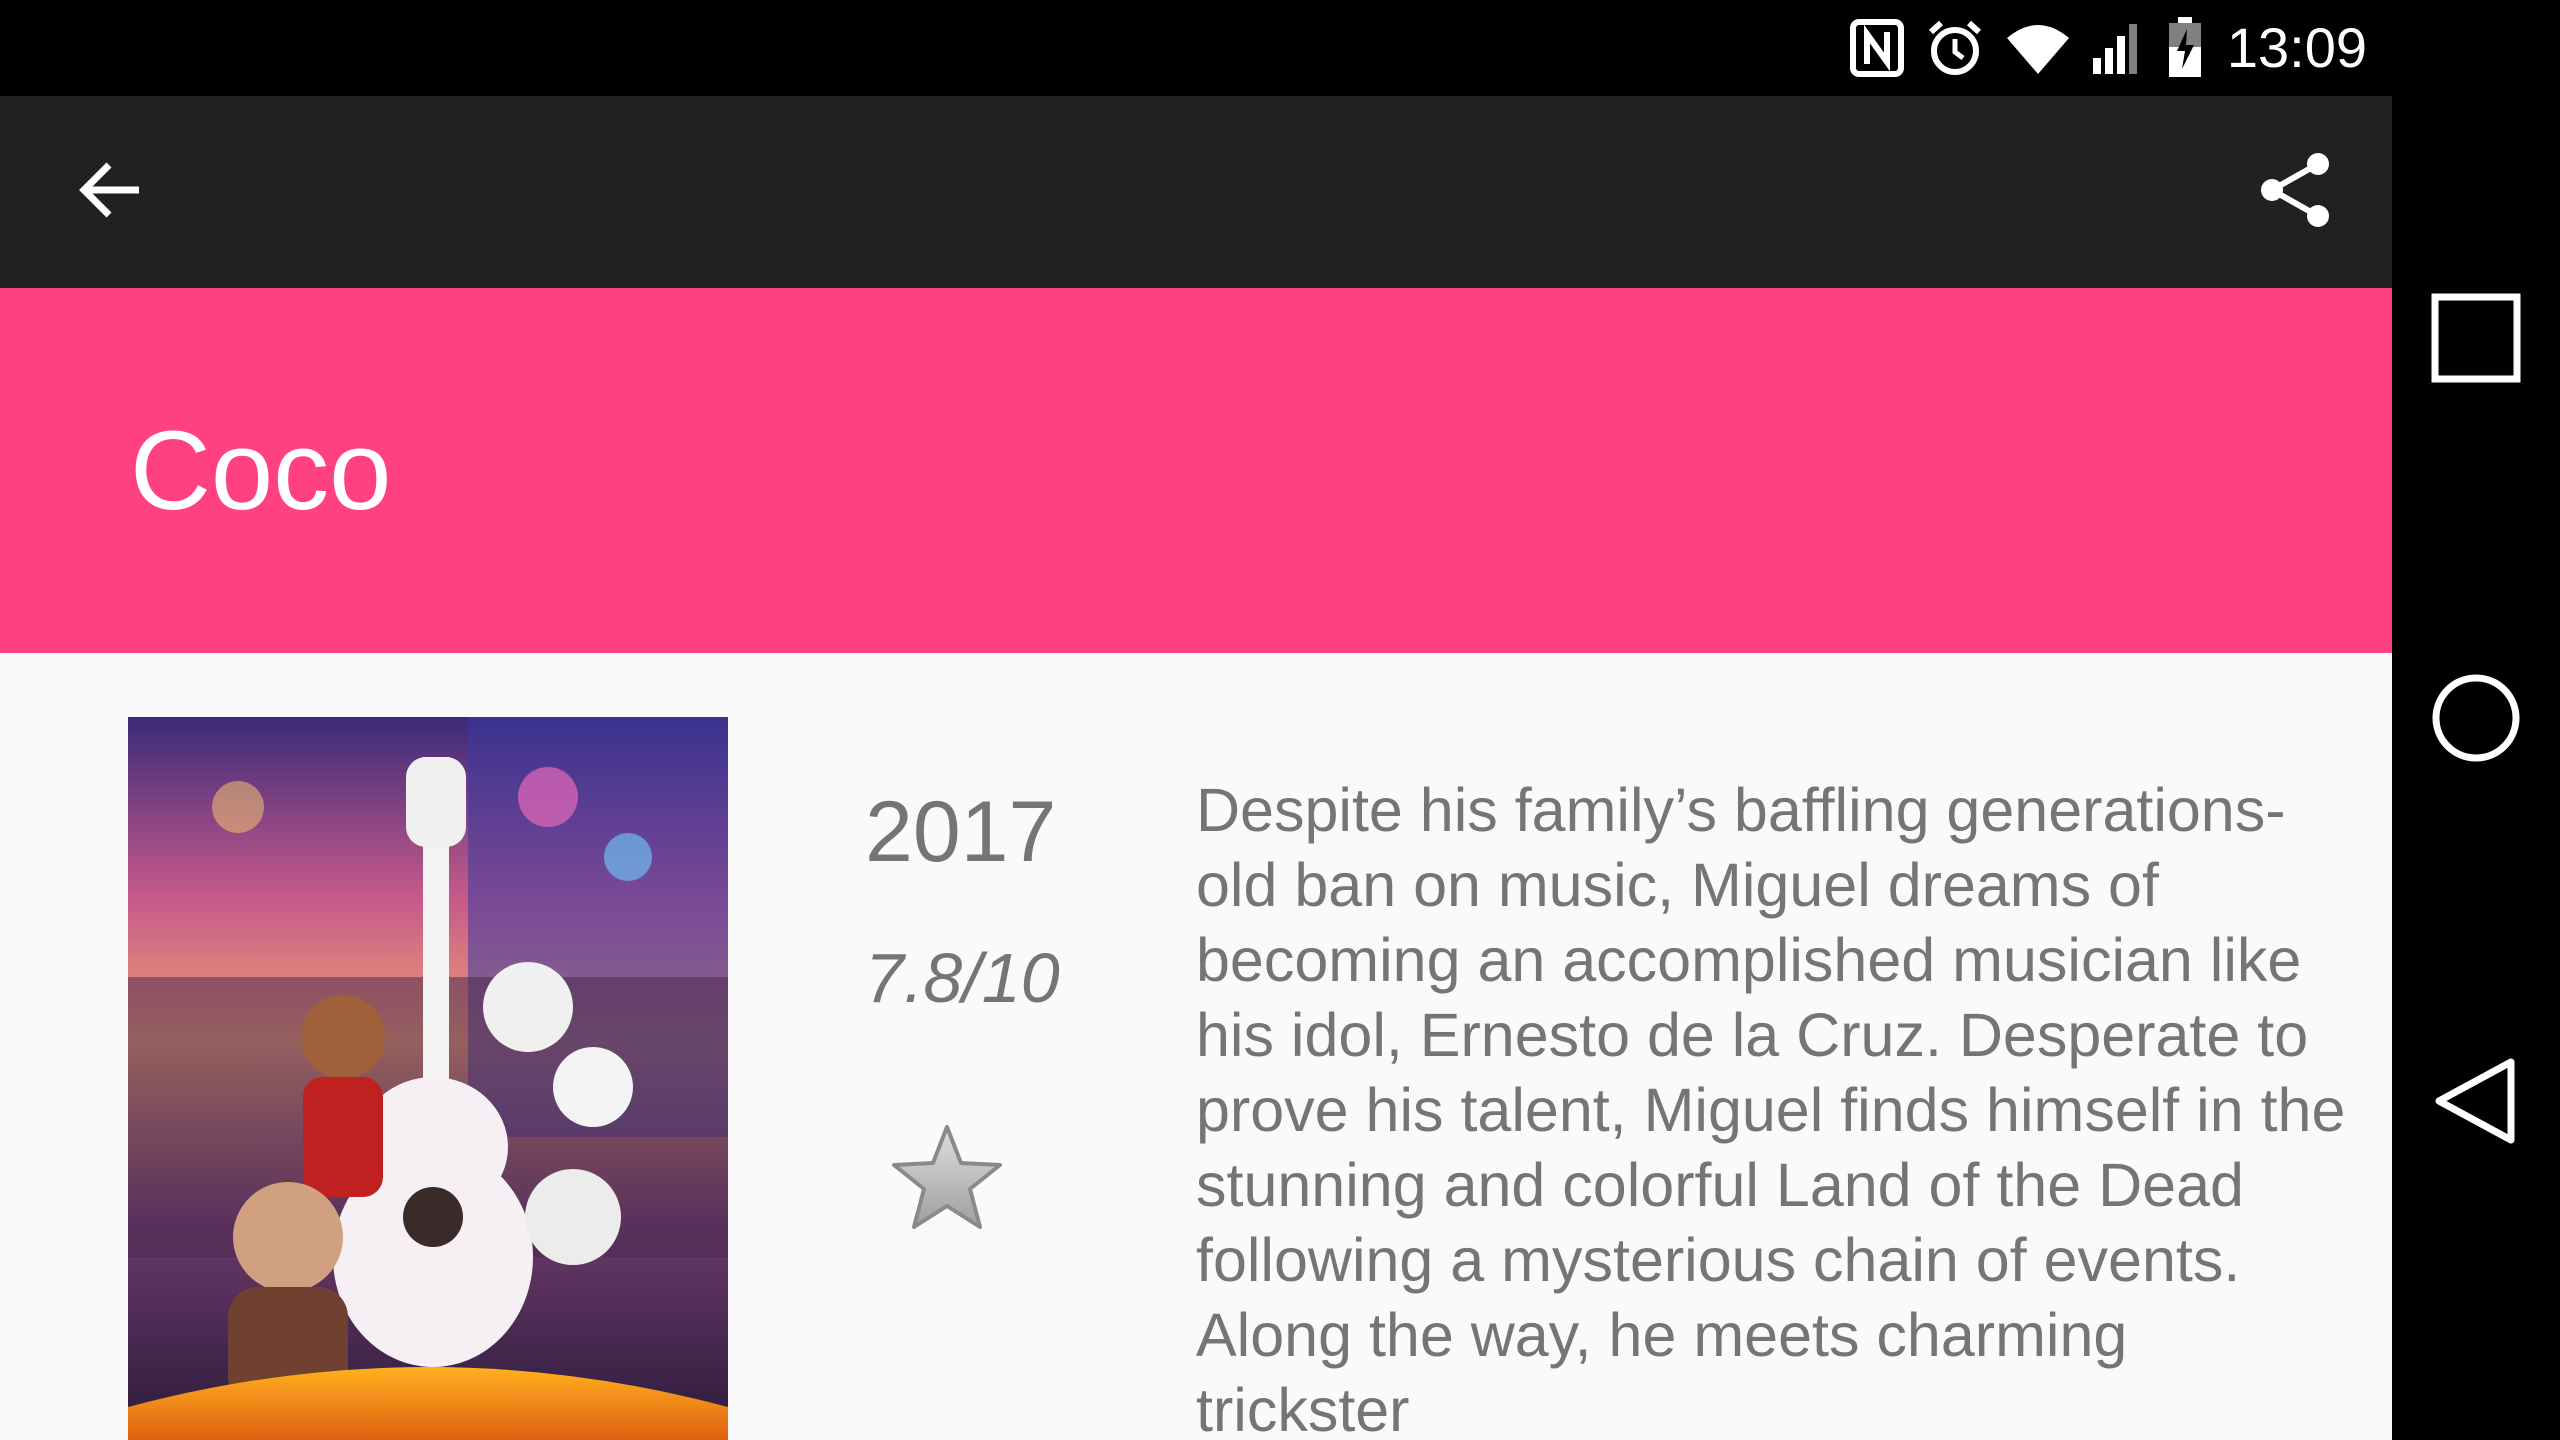  I want to click on arrow-back-icon, so click(110, 192).